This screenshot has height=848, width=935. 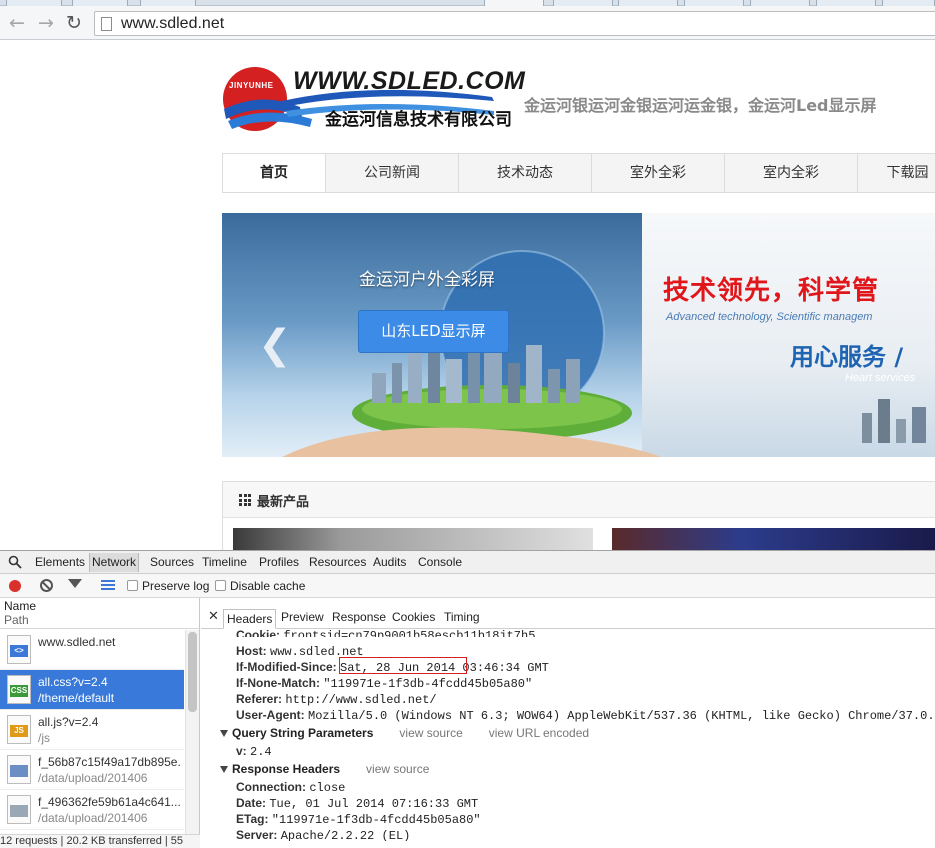 I want to click on banner-headline-2: 用心服务 /, so click(x=847, y=357).